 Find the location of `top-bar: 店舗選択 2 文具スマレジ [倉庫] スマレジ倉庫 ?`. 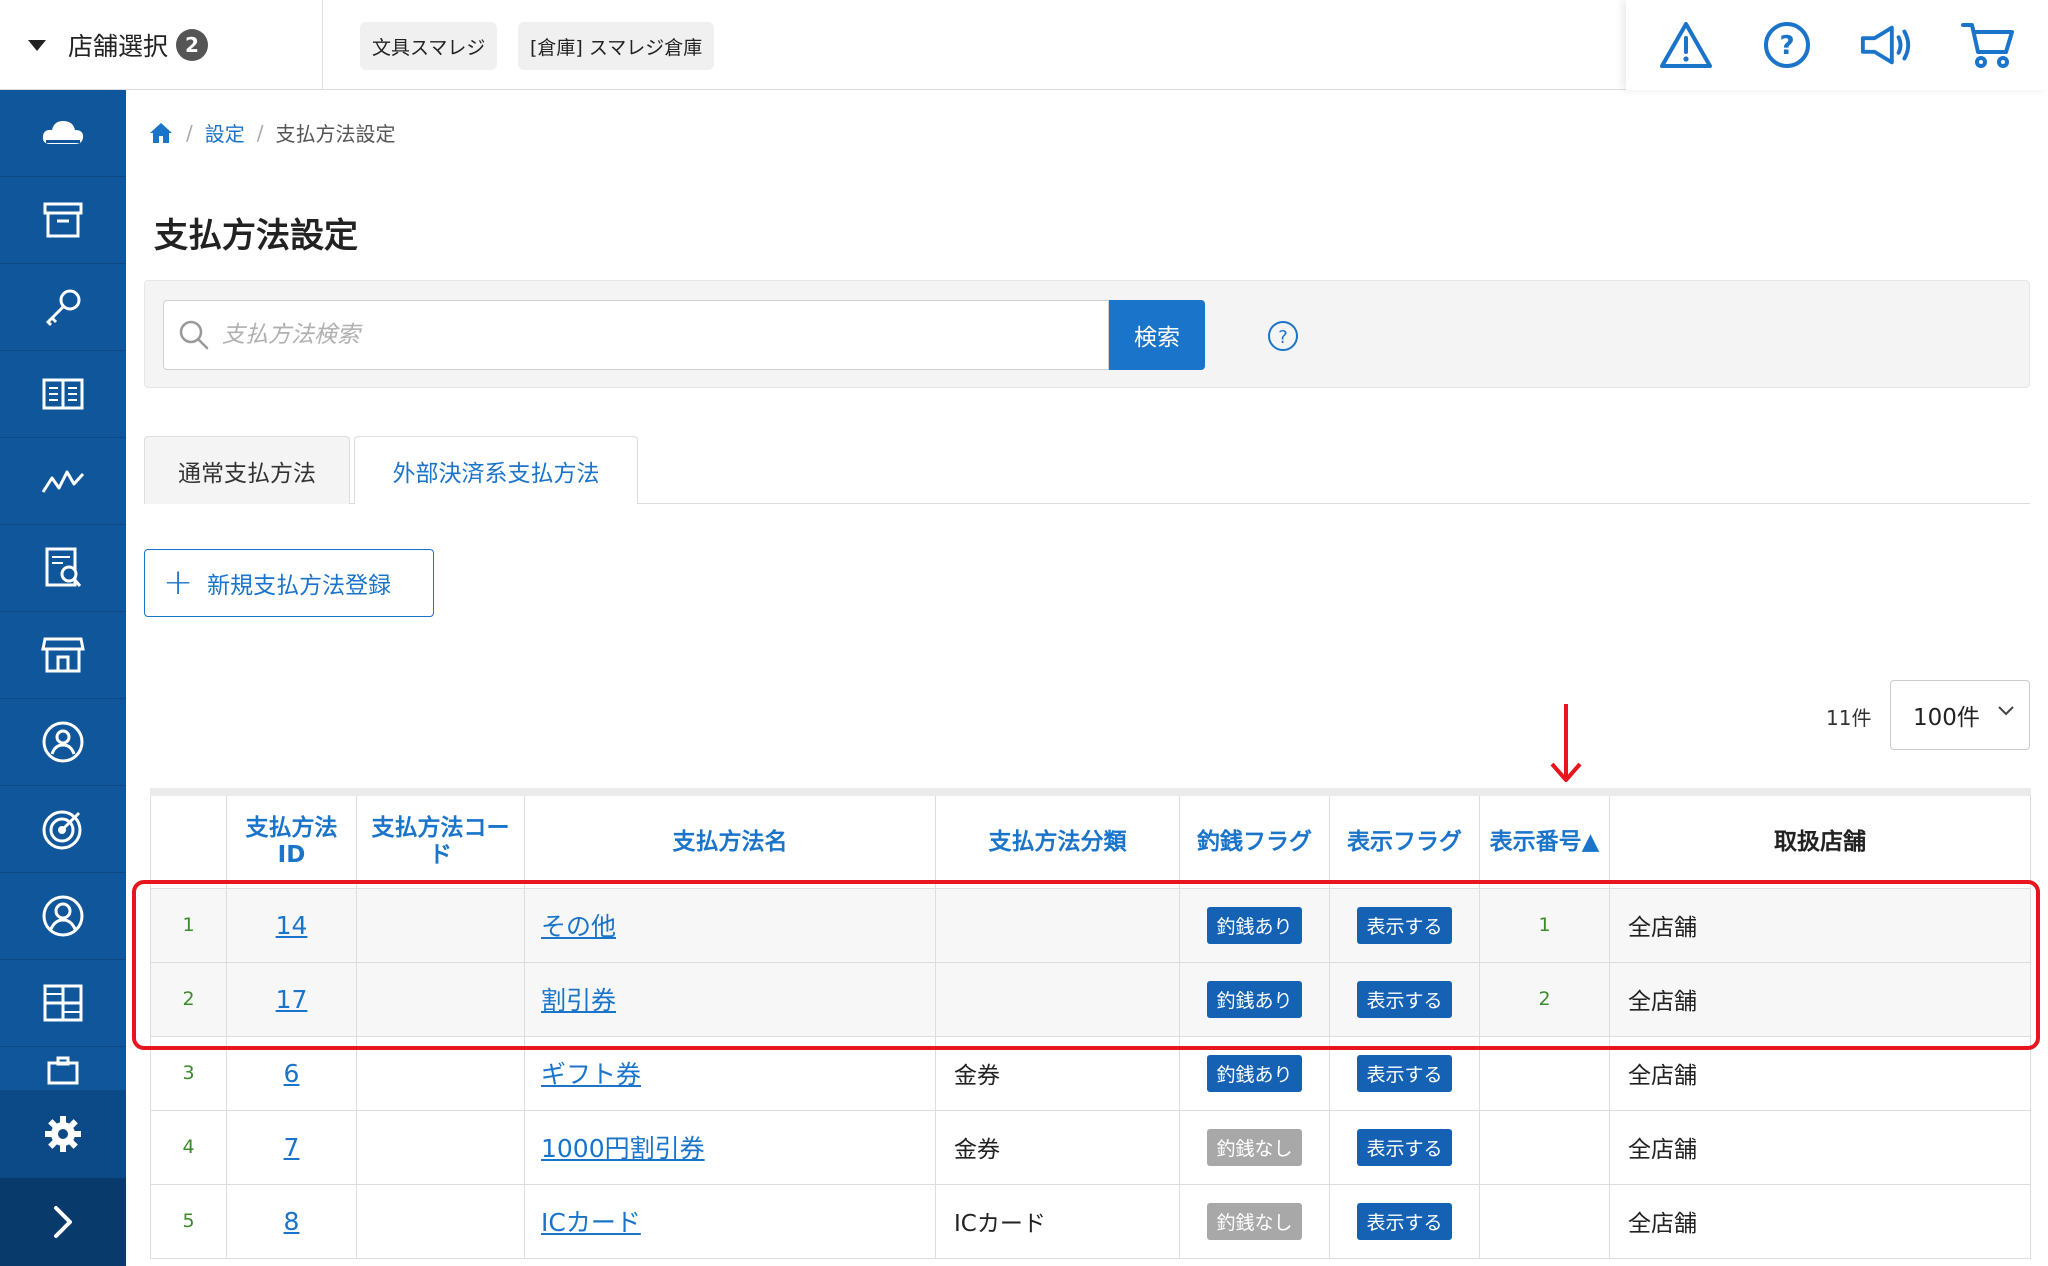

top-bar: 店舗選択 2 文具スマレジ [倉庫] スマレジ倉庫 ? is located at coordinates (1024, 45).